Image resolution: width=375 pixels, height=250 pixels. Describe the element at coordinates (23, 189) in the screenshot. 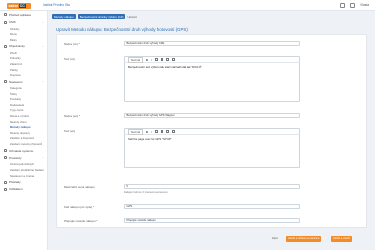

I see `sidebar-item-logout: Odhlášení` at that location.